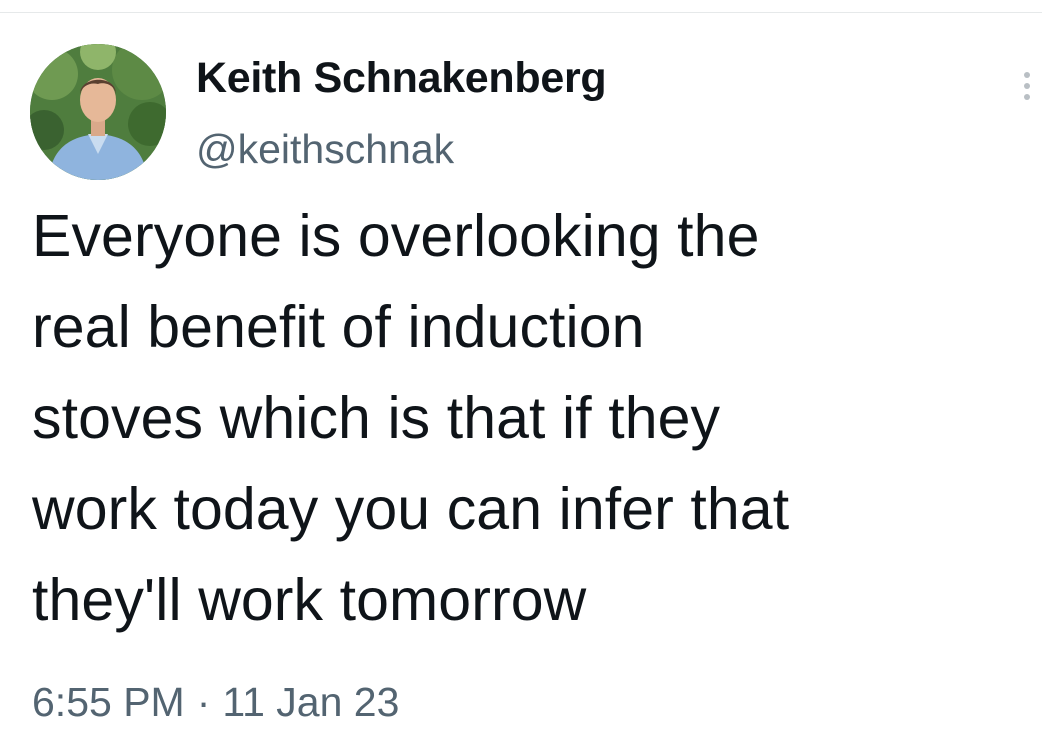 Image resolution: width=1042 pixels, height=745 pixels. I want to click on tweet-text-line: real benefit of induction, so click(338, 327).